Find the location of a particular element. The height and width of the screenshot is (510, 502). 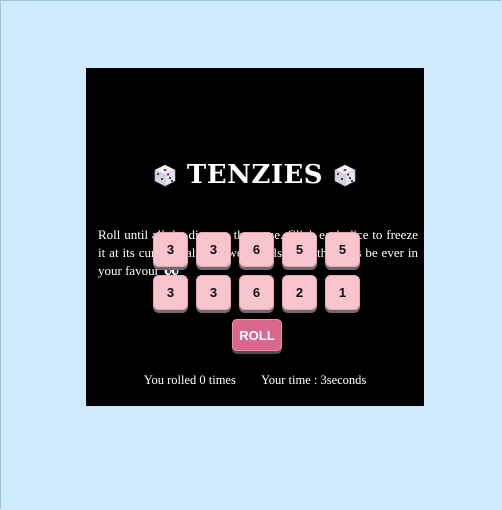

die-3: 6 is located at coordinates (256, 249).